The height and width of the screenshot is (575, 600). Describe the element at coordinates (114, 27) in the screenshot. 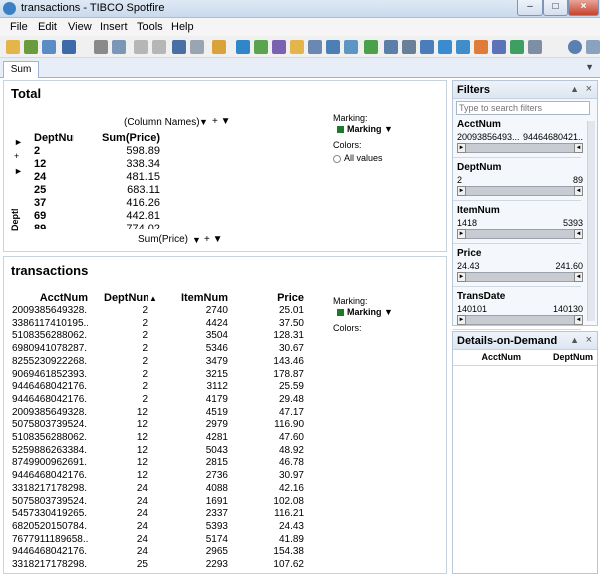

I see `menu-insert: Insert` at that location.